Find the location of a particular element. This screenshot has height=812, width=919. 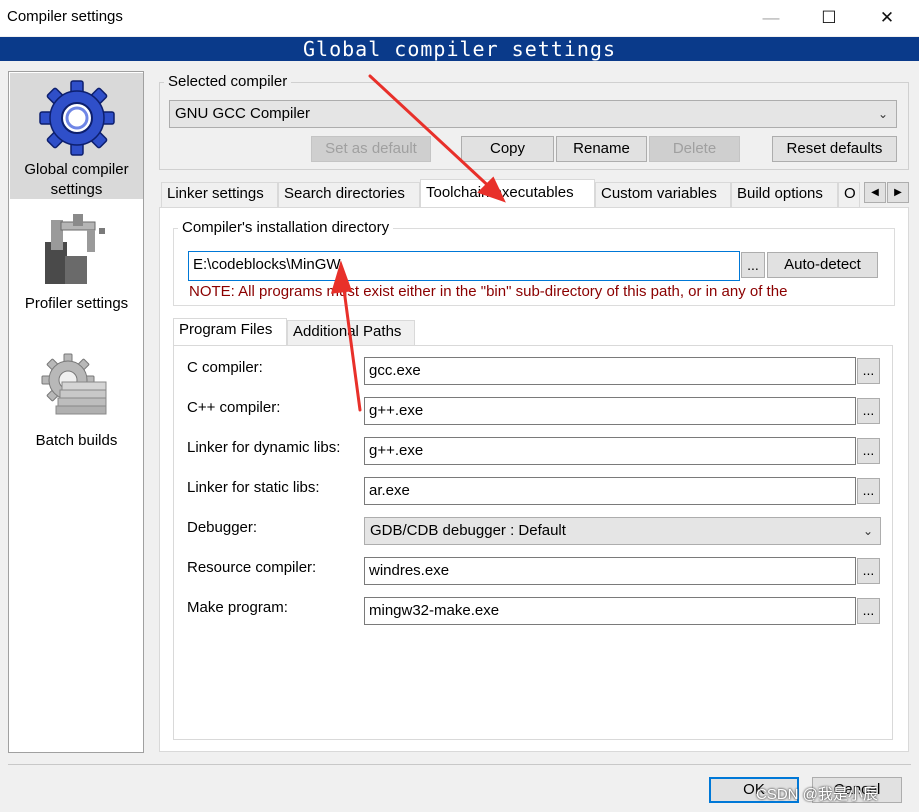

tab-custom-variables: Custom variables is located at coordinates (663, 194).